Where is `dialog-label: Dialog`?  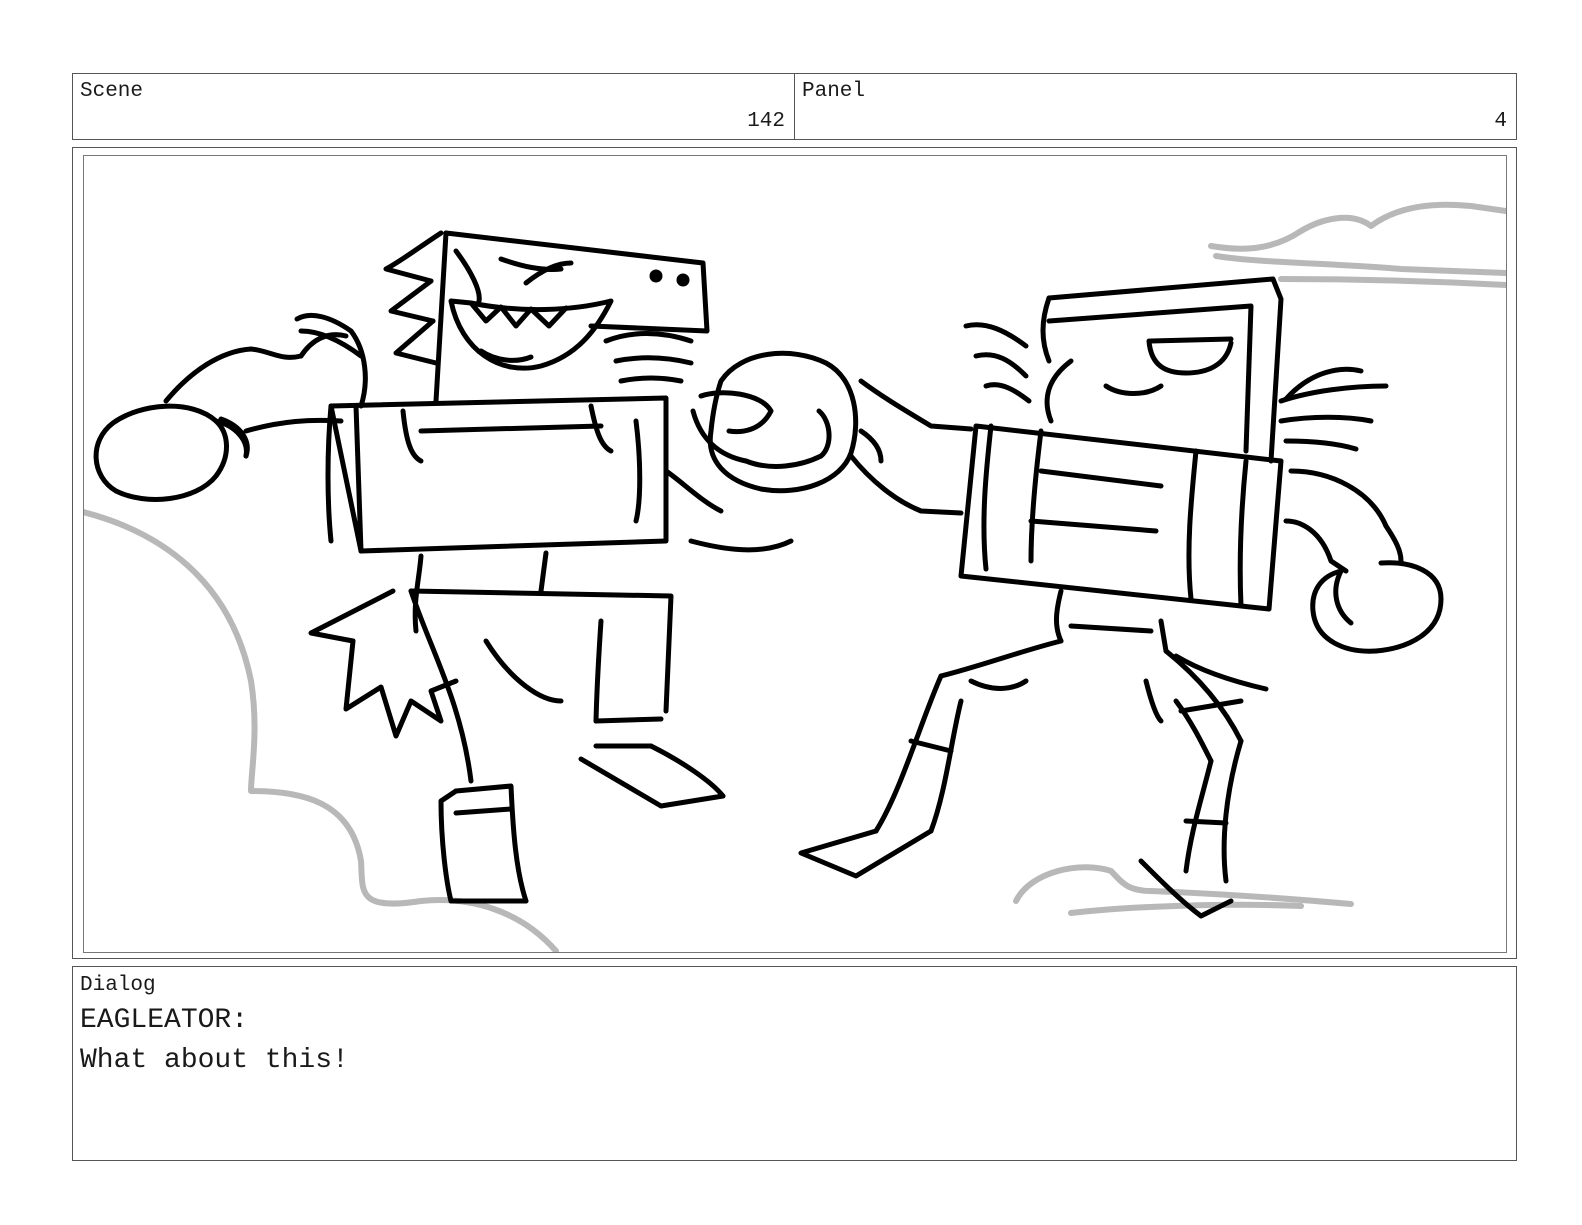
dialog-label: Dialog is located at coordinates (118, 985).